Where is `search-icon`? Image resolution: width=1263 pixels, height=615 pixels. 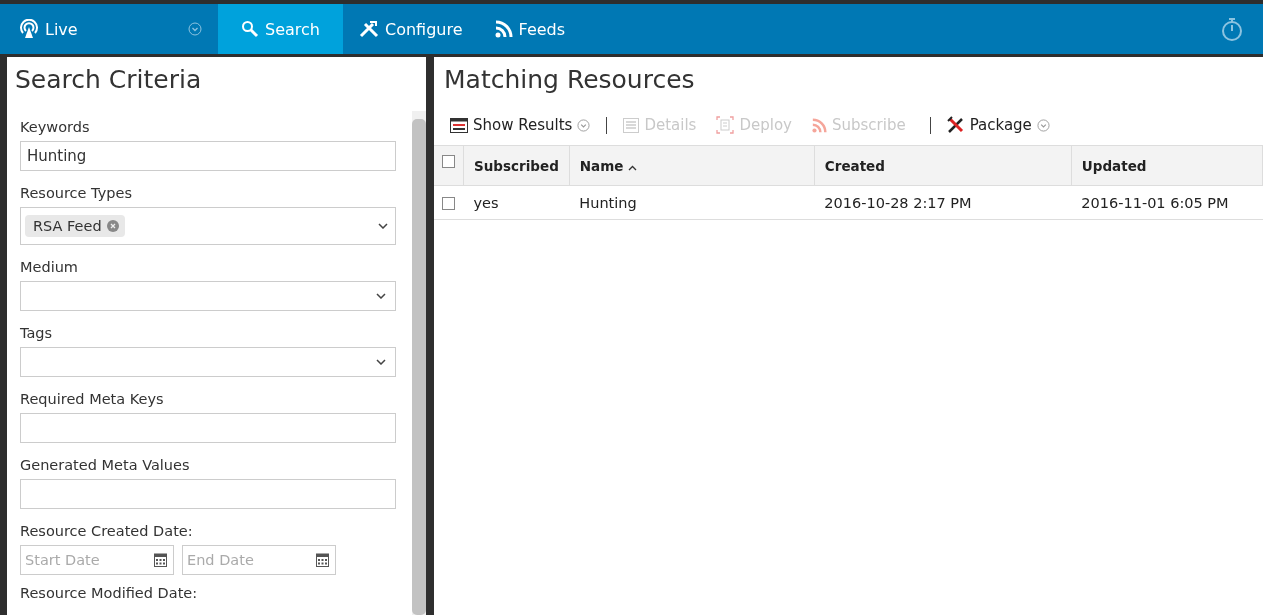
search-icon is located at coordinates (250, 29).